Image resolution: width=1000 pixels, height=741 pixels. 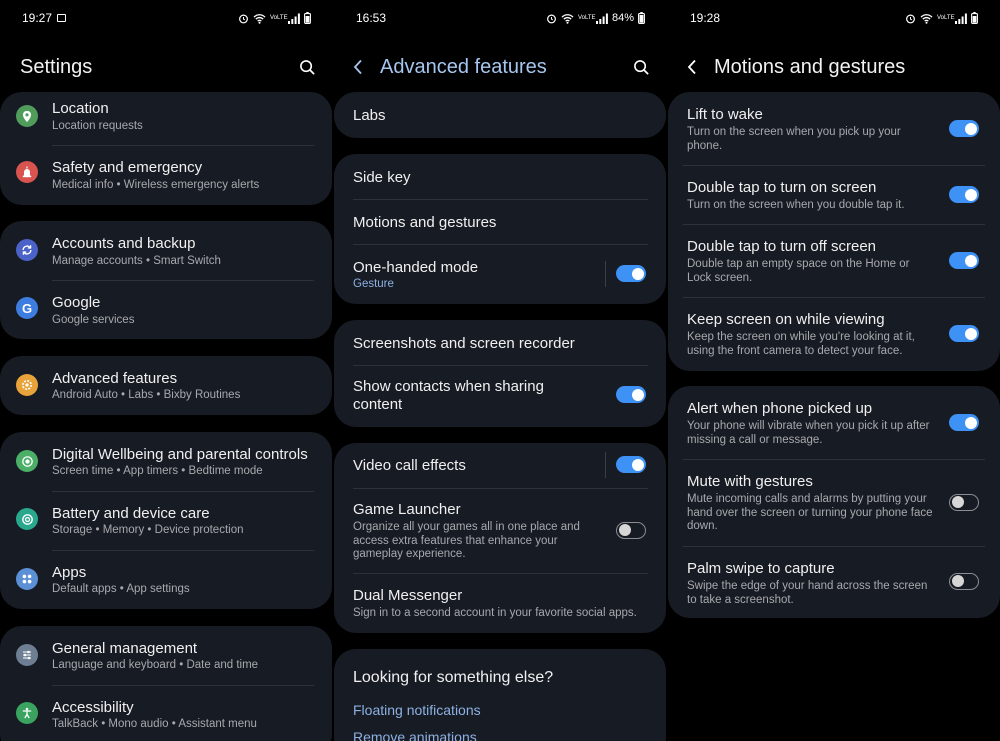 What do you see at coordinates (605, 274) in the screenshot?
I see `toggle-separator` at bounding box center [605, 274].